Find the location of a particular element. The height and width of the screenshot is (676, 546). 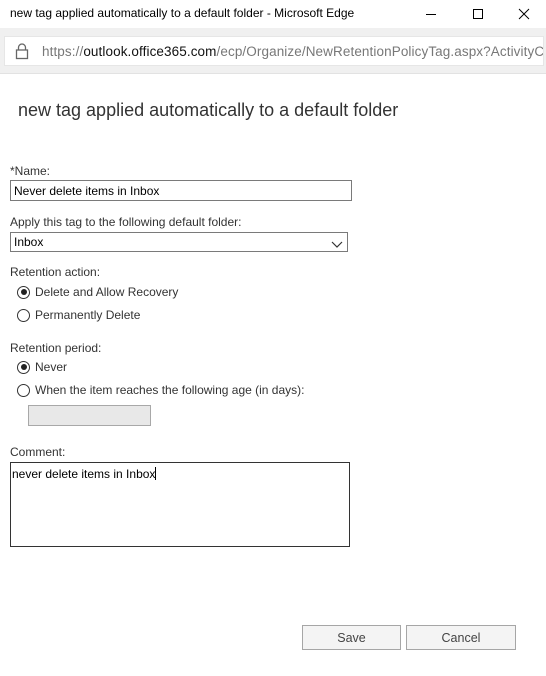

close-button is located at coordinates (523, 14).